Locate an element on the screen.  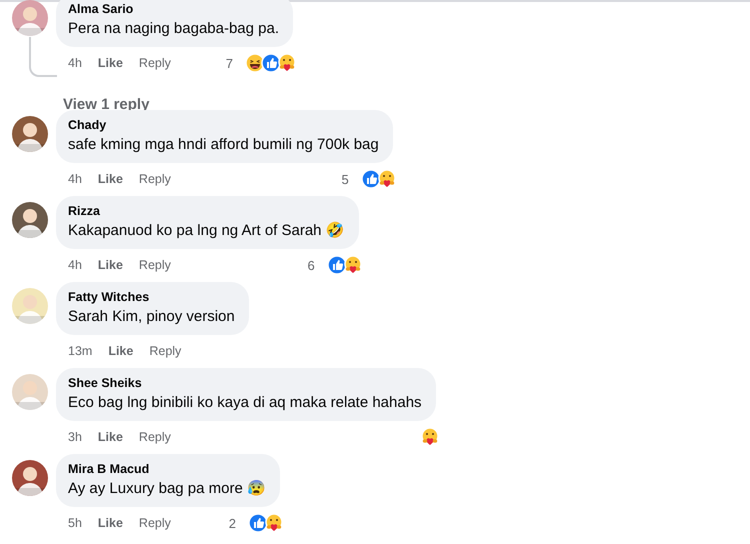
comment-text: safe kming mga hndi afford bumili ng 700k bag is located at coordinates (223, 145).